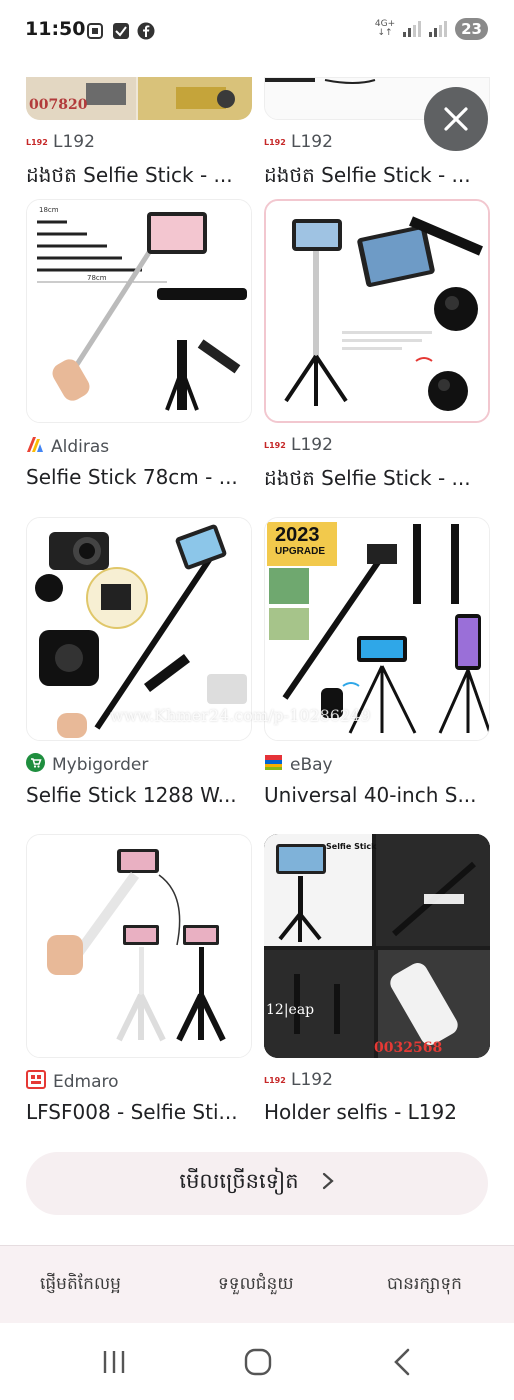 This screenshot has width=514, height=1400. I want to click on system-nav-bar, so click(257, 1361).